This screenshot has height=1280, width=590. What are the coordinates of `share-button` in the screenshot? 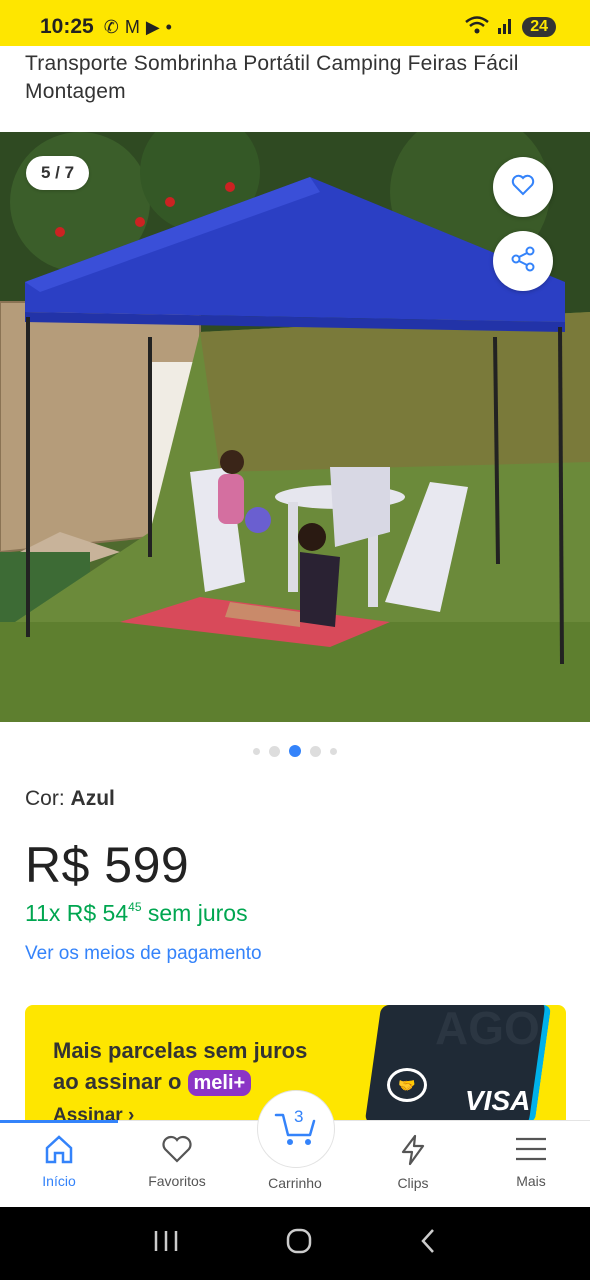 It's located at (523, 261).